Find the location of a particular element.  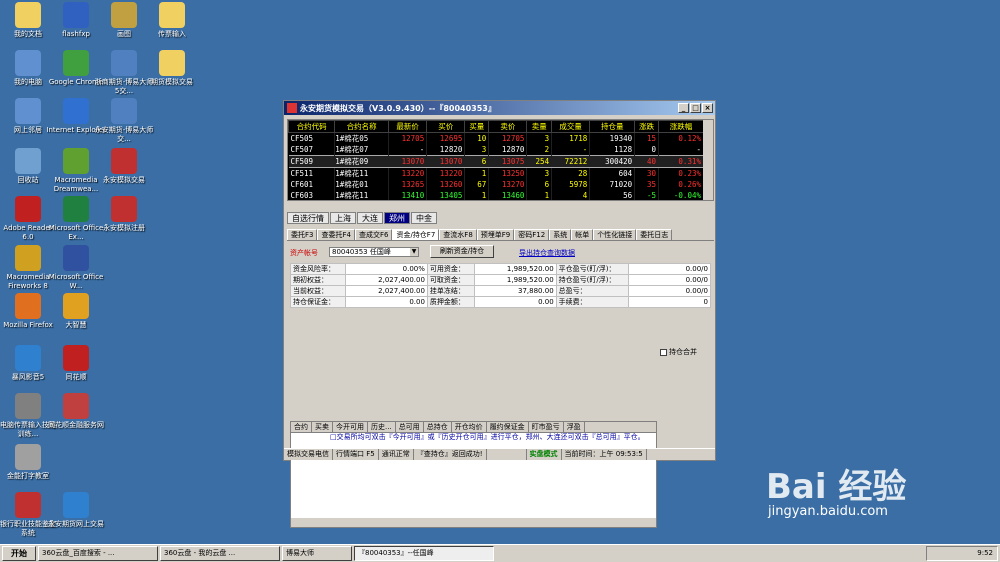

column-header: 今开可用 is located at coordinates (350, 427).